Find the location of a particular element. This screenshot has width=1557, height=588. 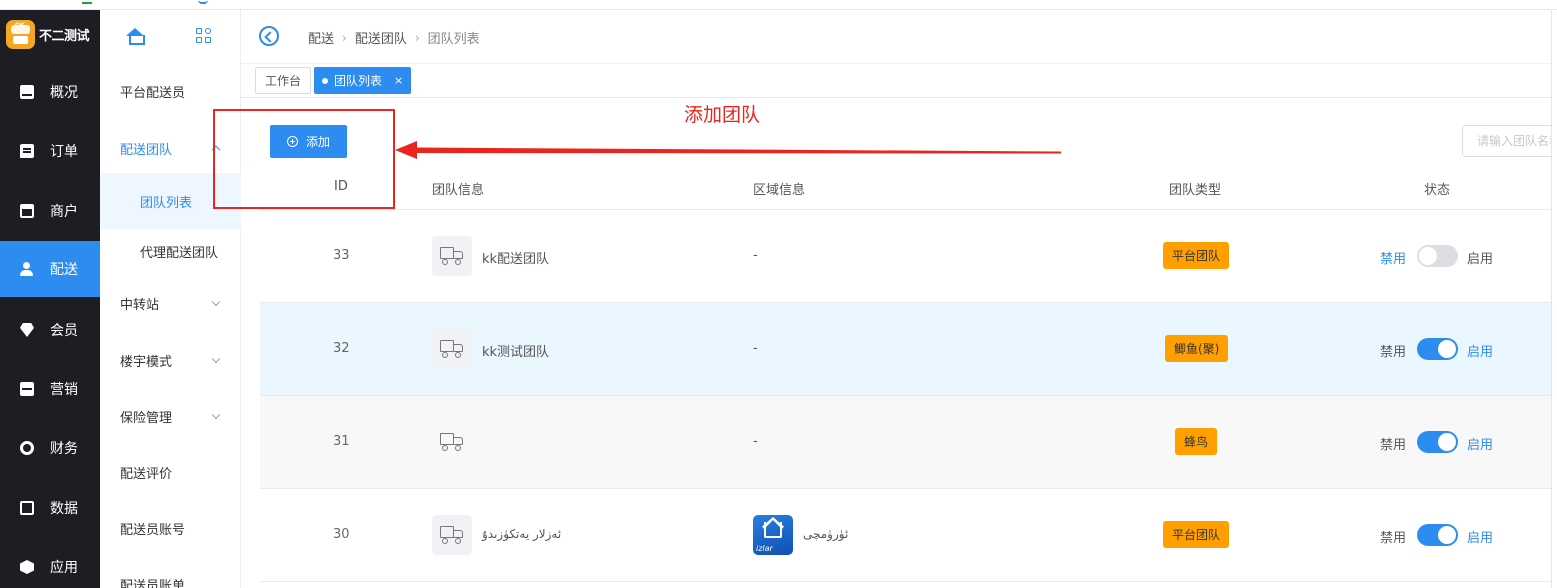

table-row: 31 - 蜂鸟 禁用 启用 is located at coordinates (908, 442).